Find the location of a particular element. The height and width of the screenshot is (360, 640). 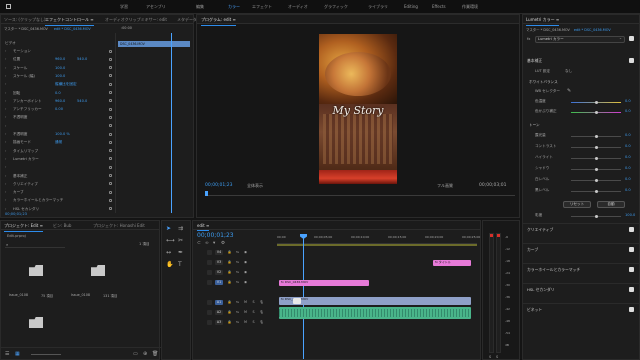

icon-view-icon: ▦ is located at coordinates (17, 354).